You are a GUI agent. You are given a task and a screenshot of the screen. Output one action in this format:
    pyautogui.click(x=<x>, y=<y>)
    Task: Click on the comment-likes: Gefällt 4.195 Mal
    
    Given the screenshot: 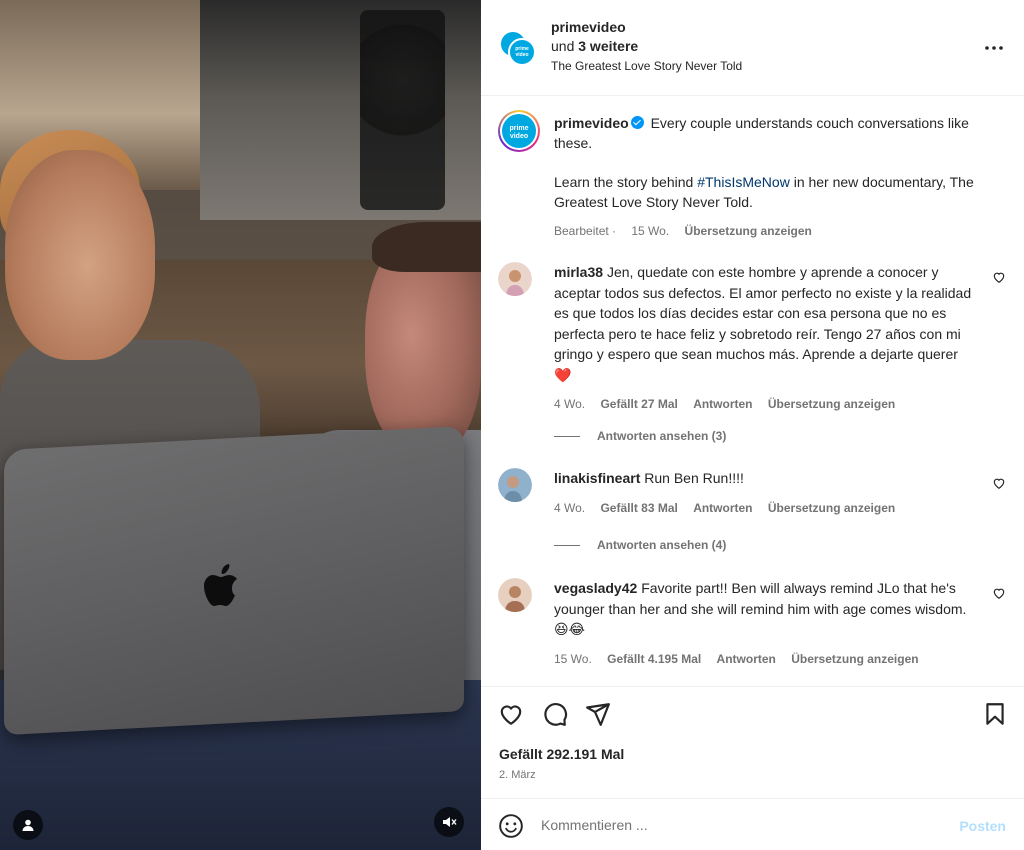 What is the action you would take?
    pyautogui.click(x=654, y=659)
    